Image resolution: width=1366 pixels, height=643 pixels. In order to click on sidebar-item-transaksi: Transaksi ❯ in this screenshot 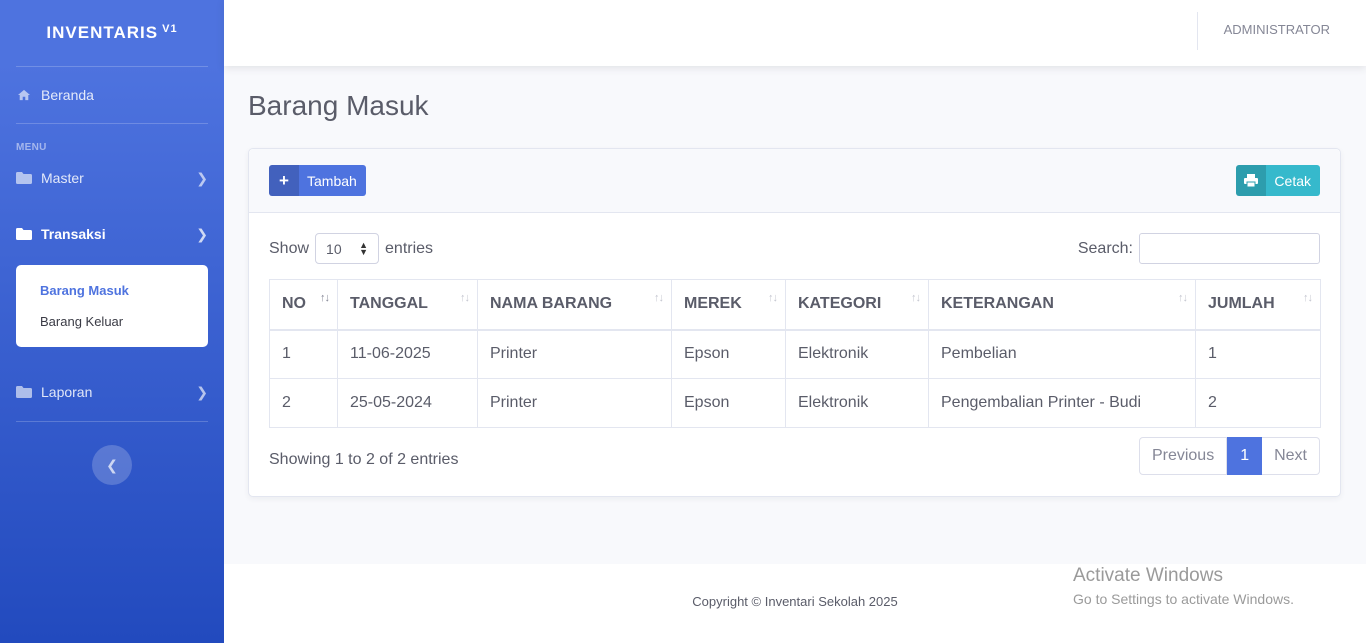, I will do `click(112, 234)`.